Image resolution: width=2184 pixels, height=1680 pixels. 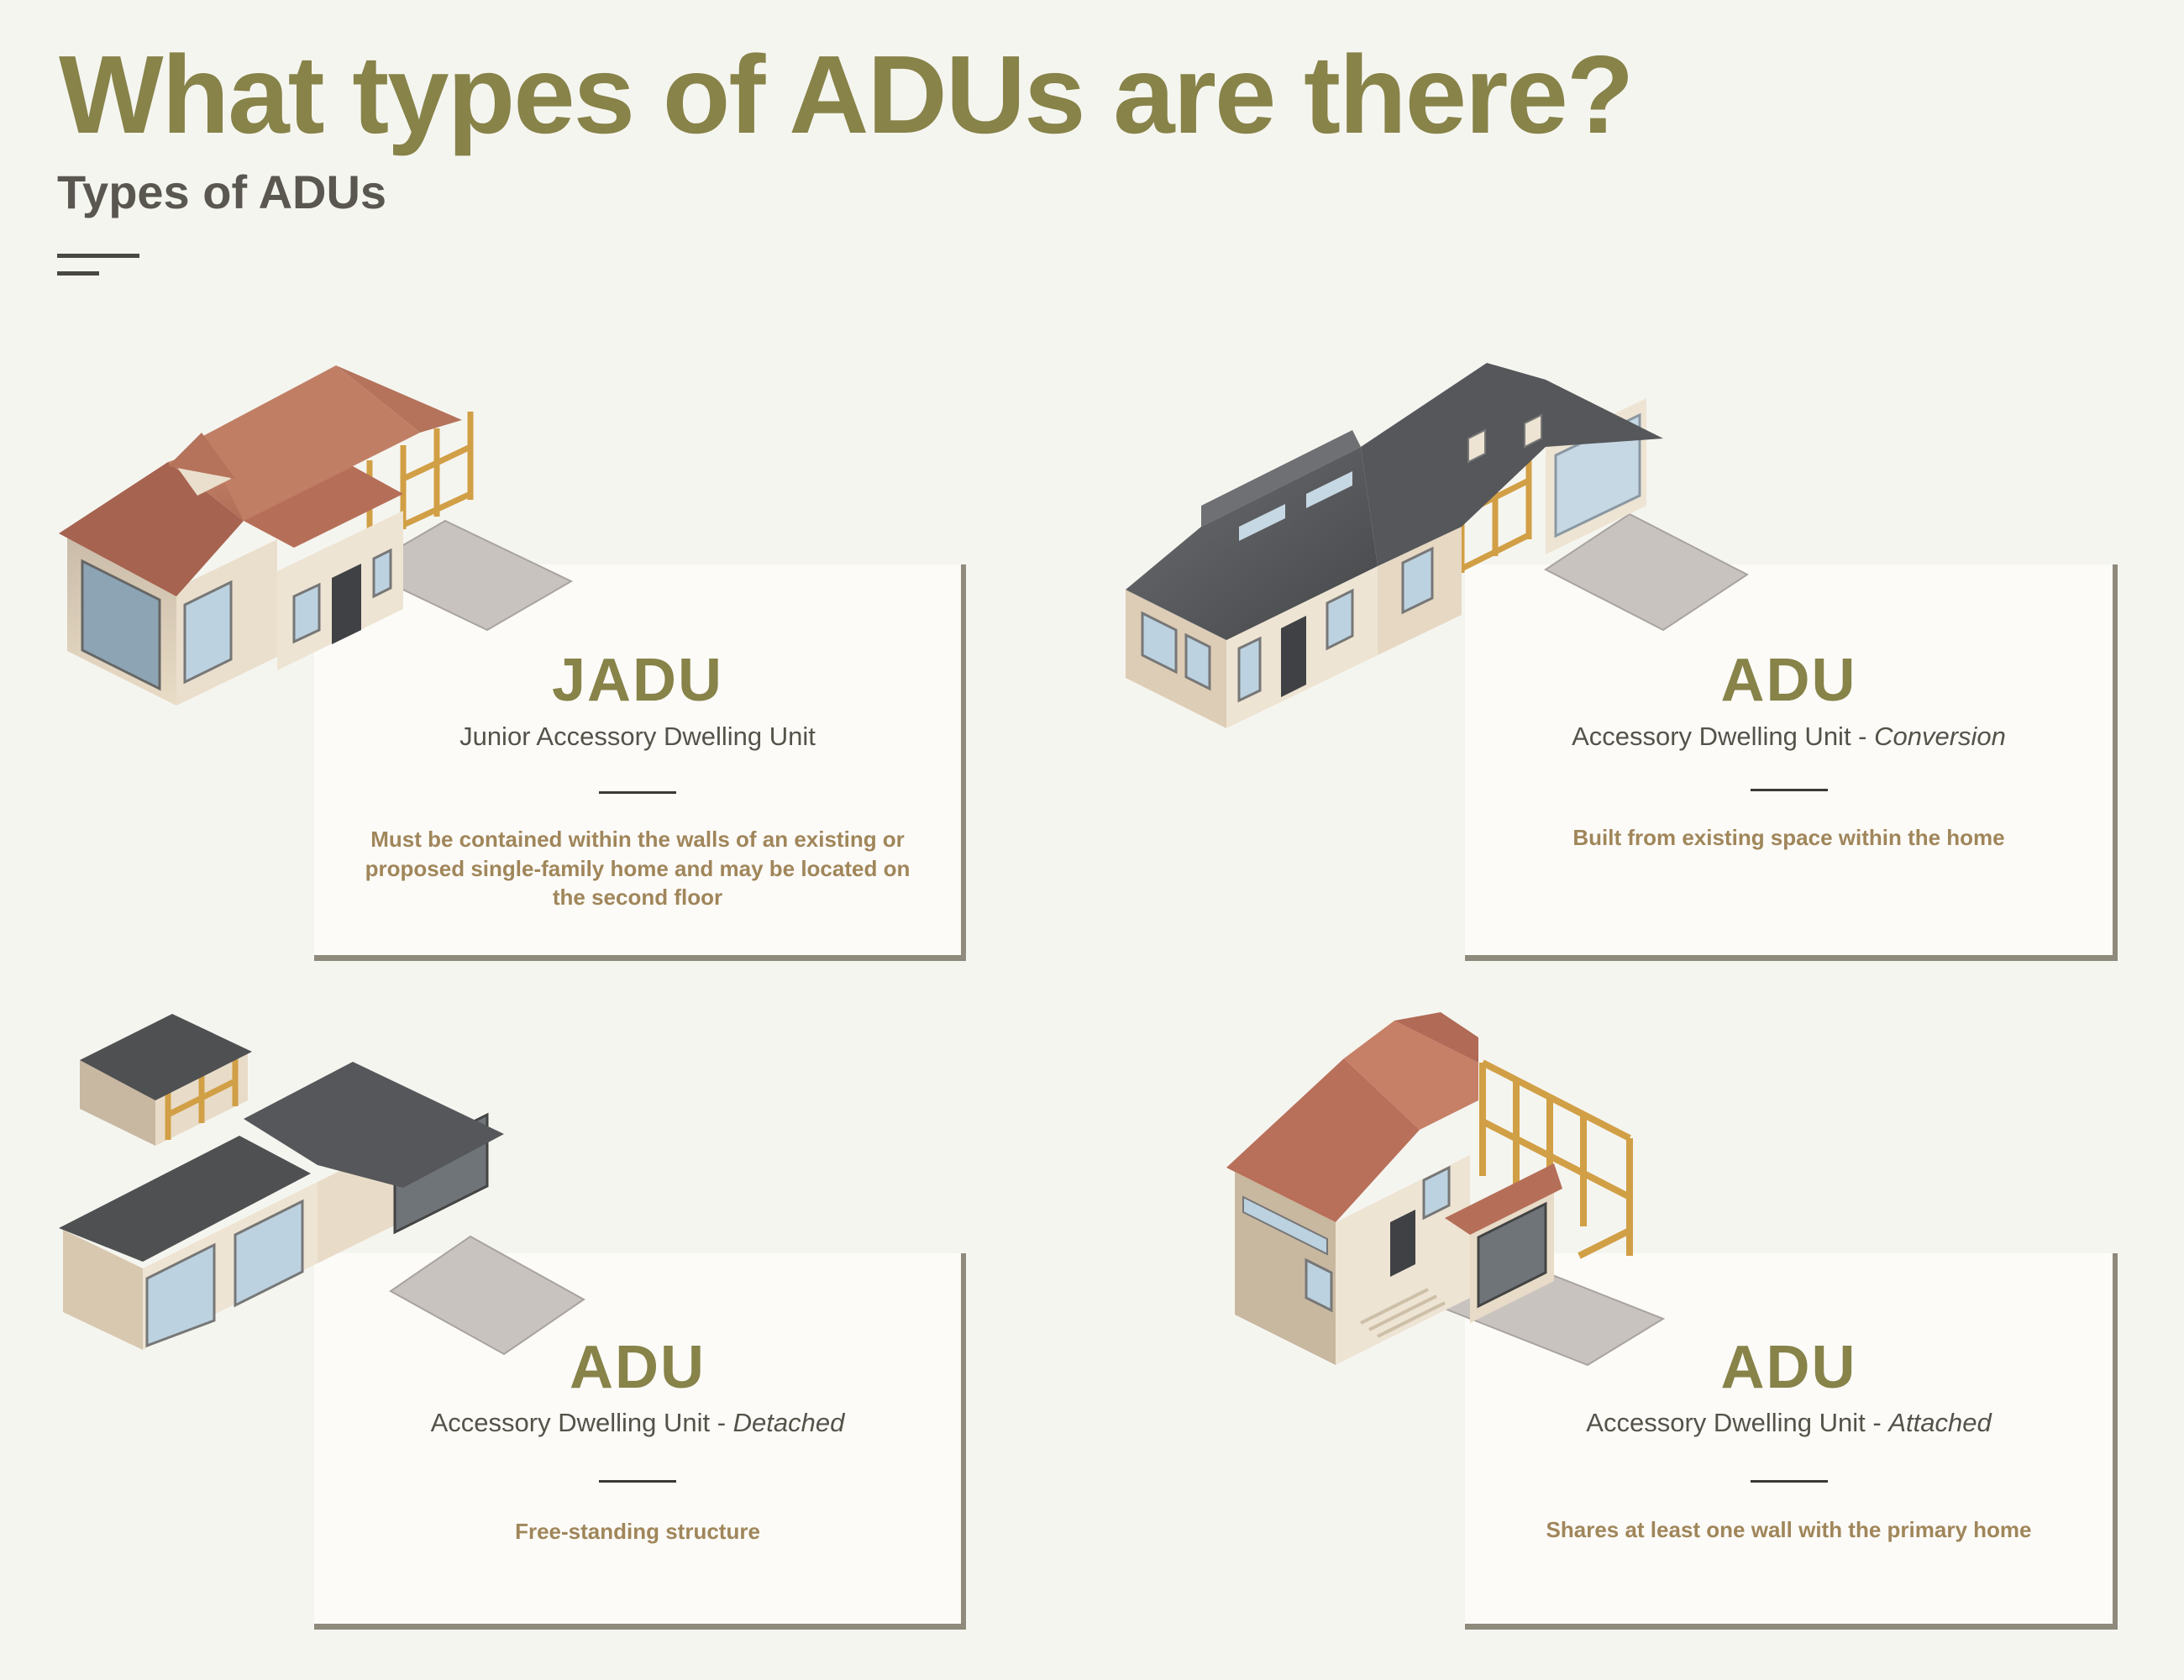 I want to click on house-illustration-attached, so click(x=1446, y=1189).